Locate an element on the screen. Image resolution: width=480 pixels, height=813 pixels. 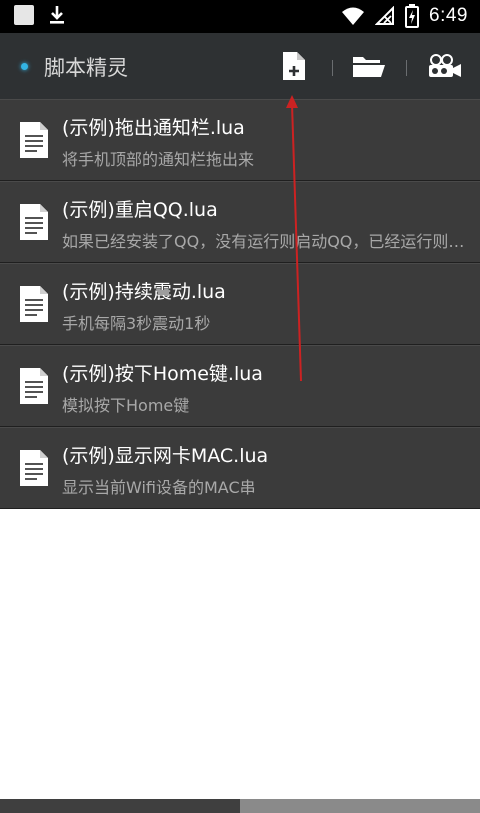
script-description: 手机每隔3秒震动1秒 is located at coordinates (136, 323).